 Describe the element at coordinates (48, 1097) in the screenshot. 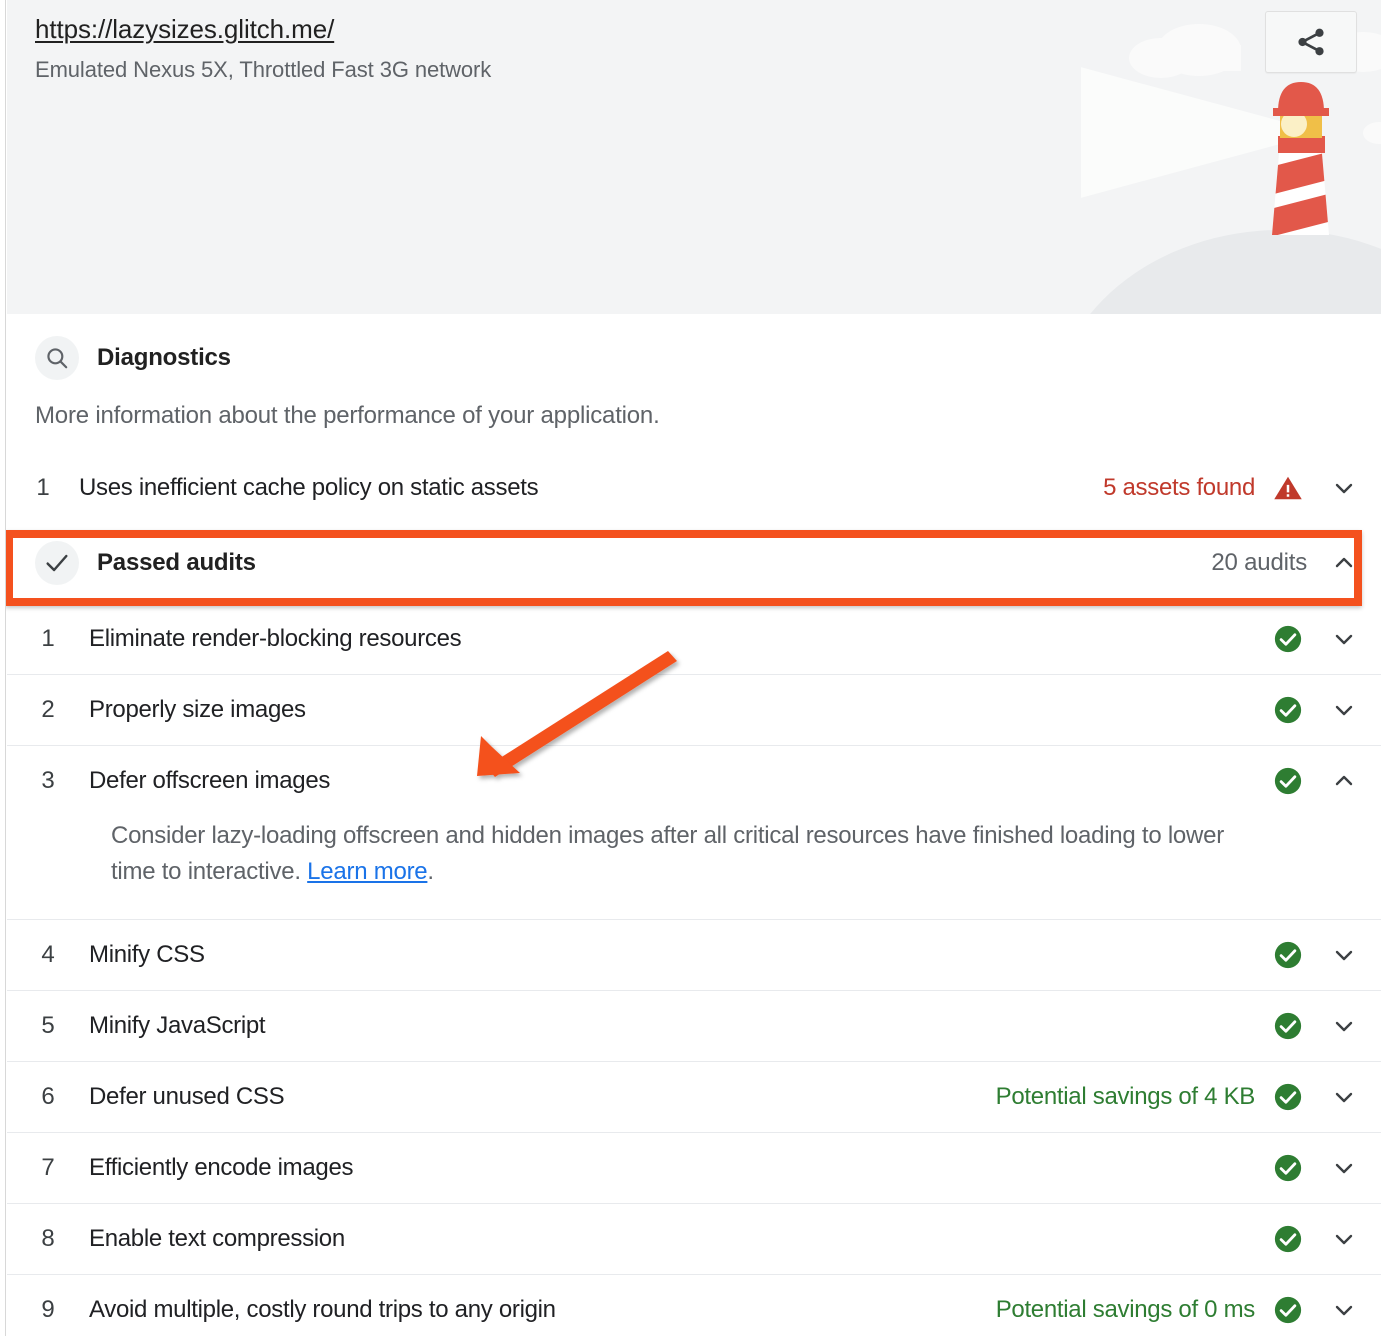

I see `audit-index: 6` at that location.